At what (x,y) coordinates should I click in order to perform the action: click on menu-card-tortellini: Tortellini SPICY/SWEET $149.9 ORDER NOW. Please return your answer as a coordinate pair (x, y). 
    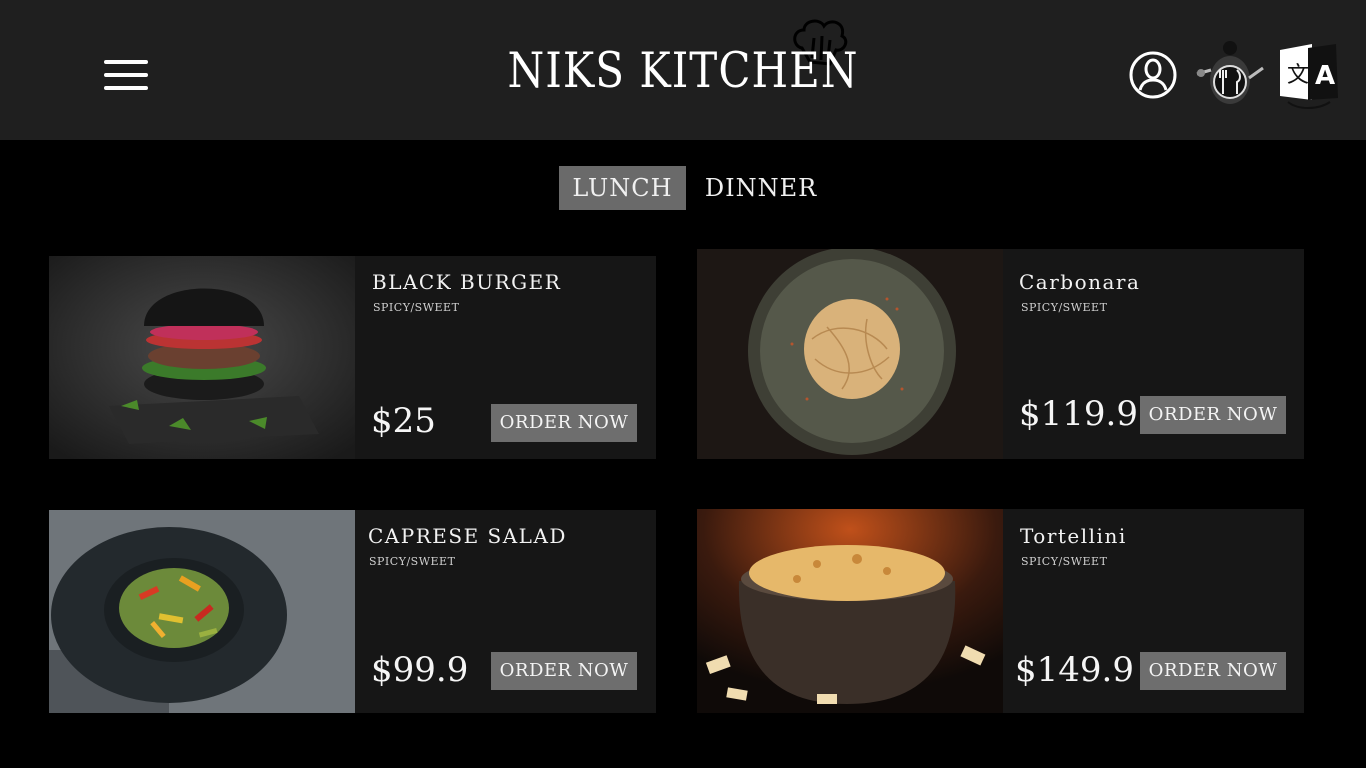
    Looking at the image, I should click on (1000, 611).